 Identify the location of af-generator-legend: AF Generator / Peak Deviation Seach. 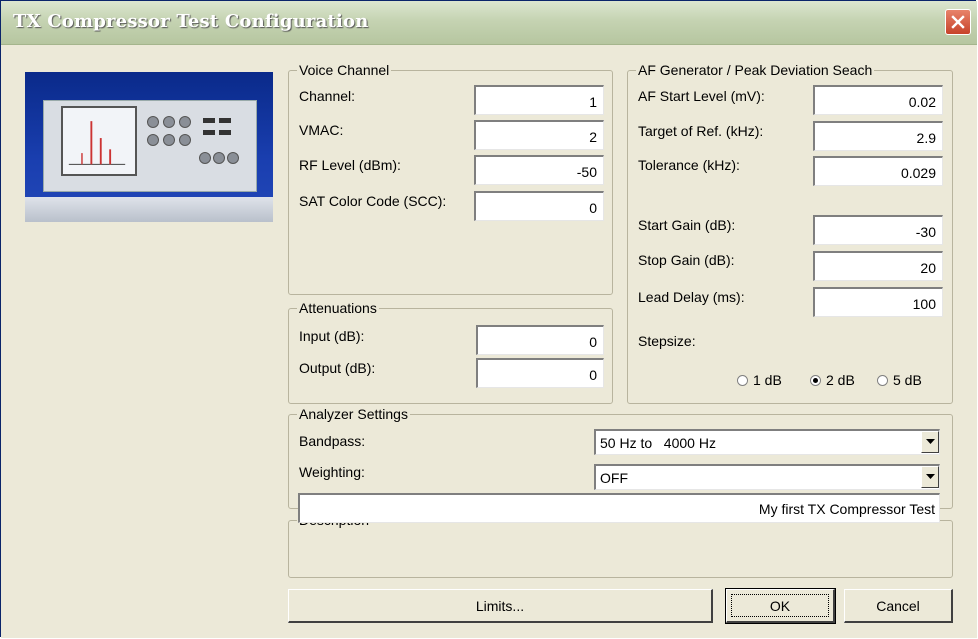
(755, 70).